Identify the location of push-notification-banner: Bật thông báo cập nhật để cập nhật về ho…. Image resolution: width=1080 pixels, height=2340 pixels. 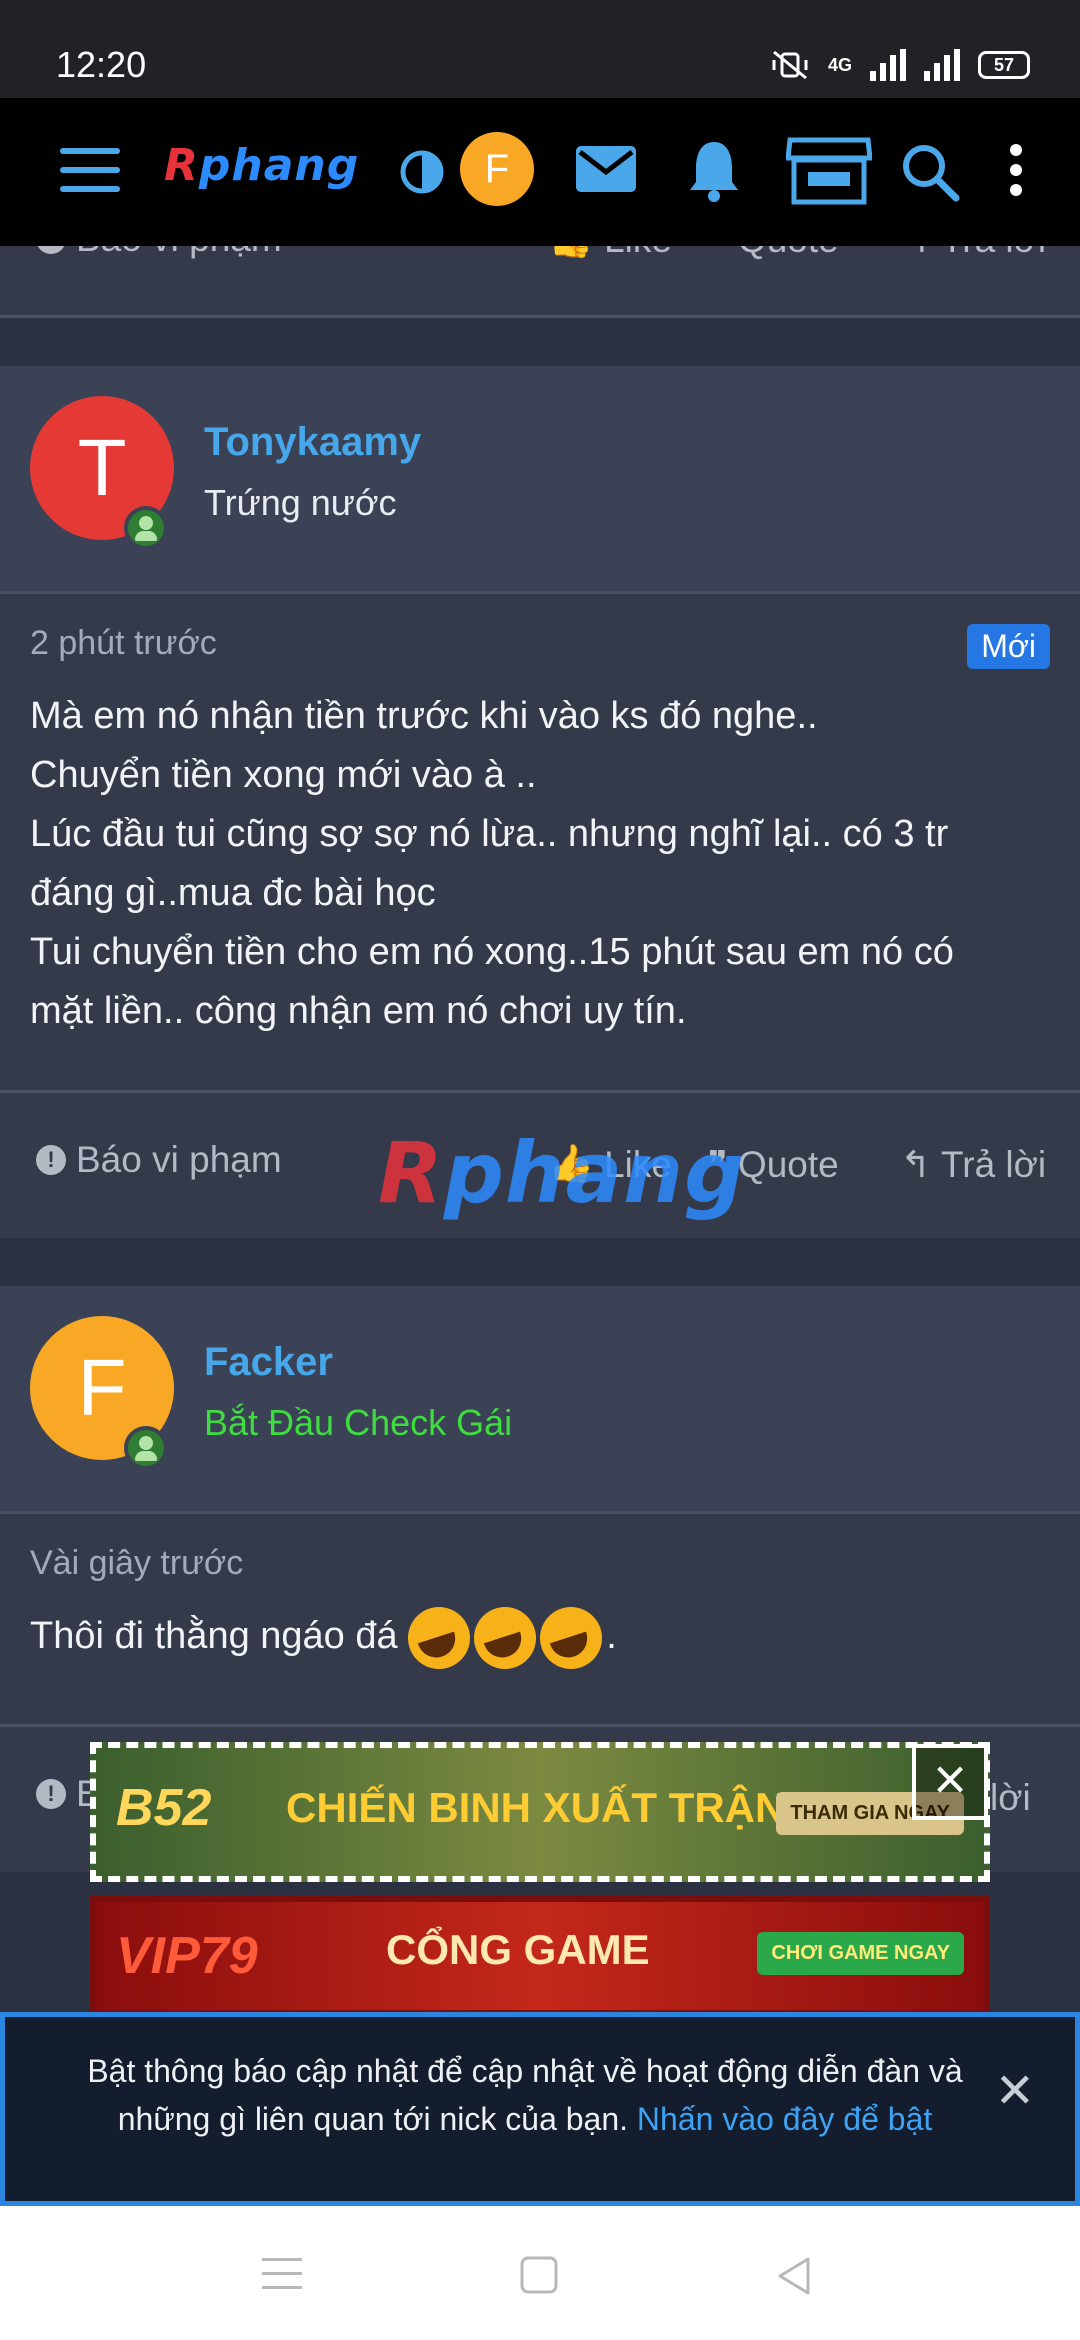
(540, 2109).